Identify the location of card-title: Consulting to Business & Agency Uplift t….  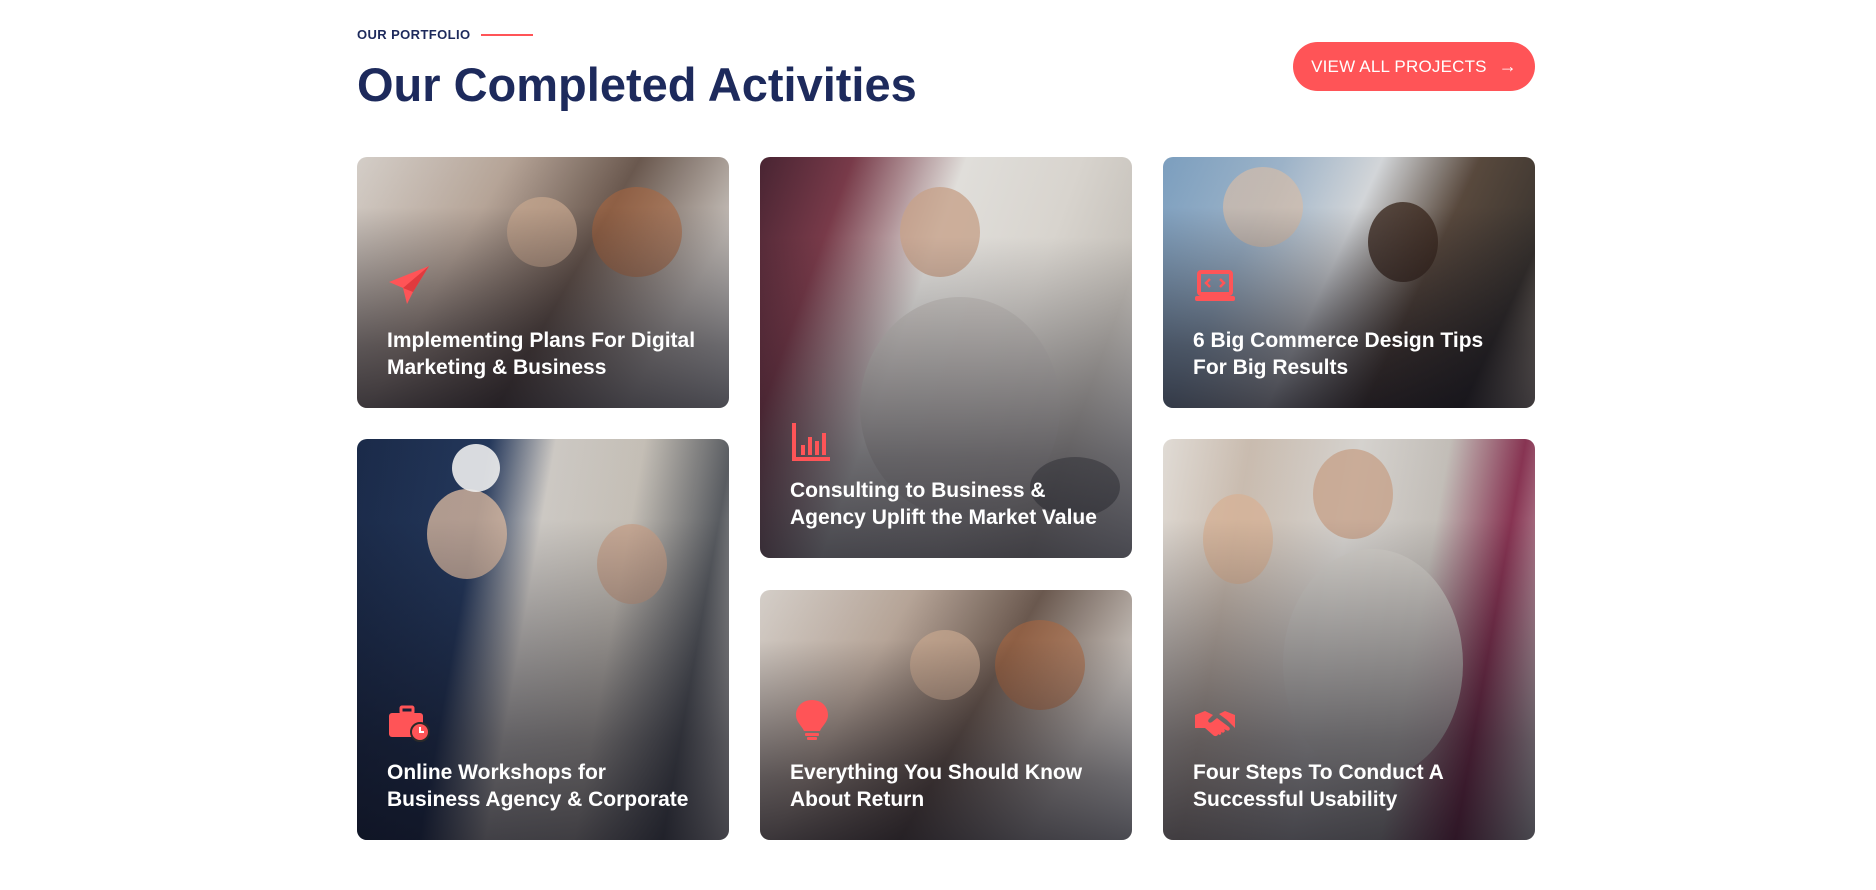
(943, 504).